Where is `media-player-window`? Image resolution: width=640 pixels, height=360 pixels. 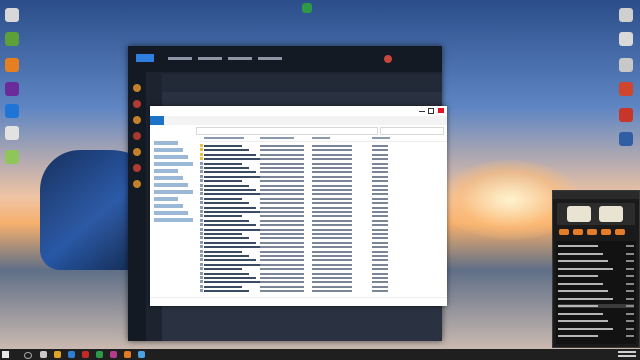 media-player-window is located at coordinates (596, 269).